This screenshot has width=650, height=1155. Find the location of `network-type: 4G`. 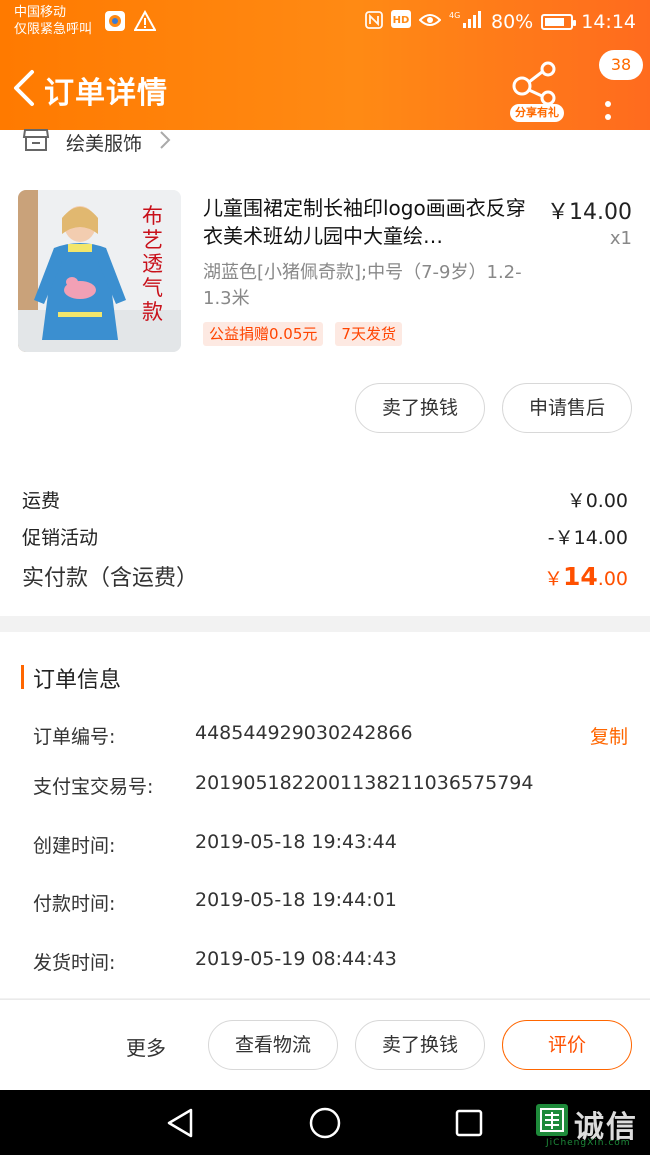

network-type: 4G is located at coordinates (454, 15).